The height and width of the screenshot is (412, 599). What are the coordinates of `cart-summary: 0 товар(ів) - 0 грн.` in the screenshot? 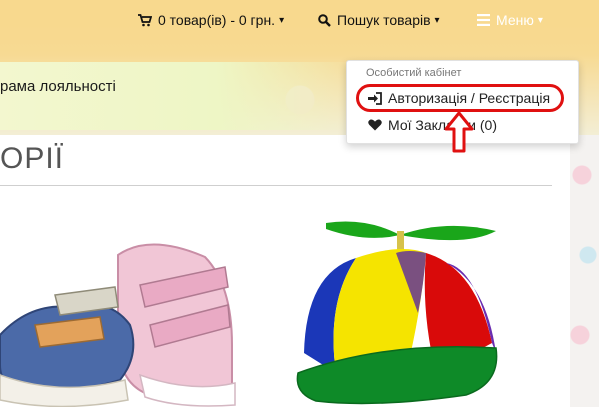 It's located at (217, 20).